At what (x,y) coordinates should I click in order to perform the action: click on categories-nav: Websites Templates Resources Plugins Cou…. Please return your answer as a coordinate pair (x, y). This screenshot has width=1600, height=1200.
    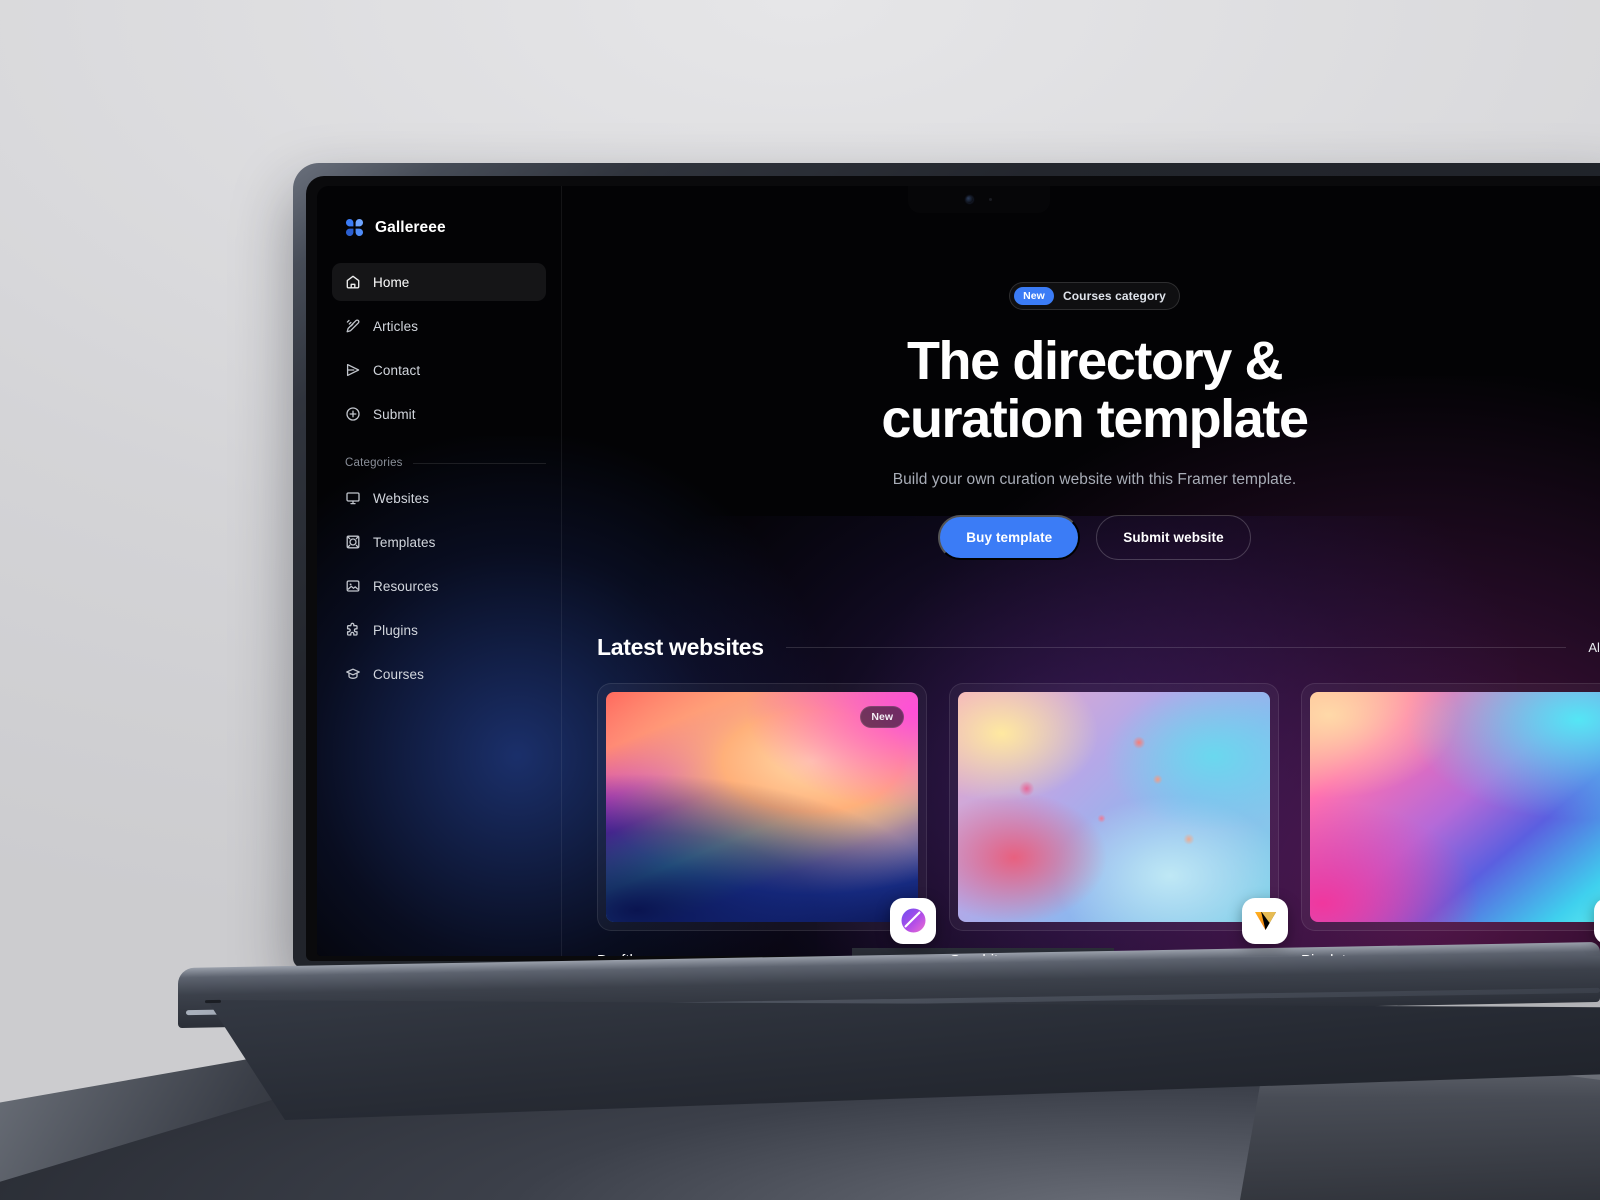
    Looking at the image, I should click on (439, 586).